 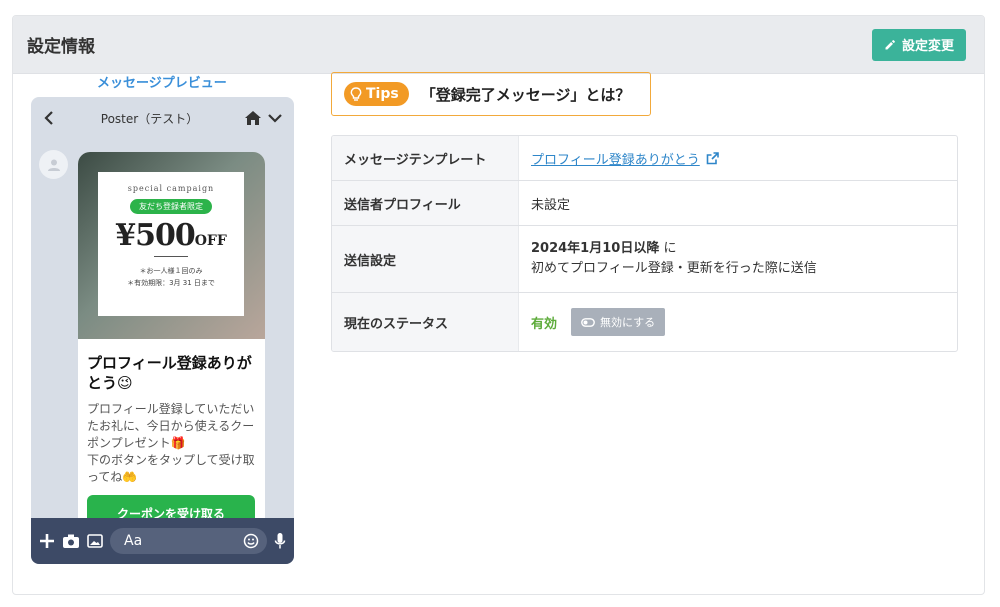 I want to click on send-setting-key: 送信設定, so click(x=425, y=259).